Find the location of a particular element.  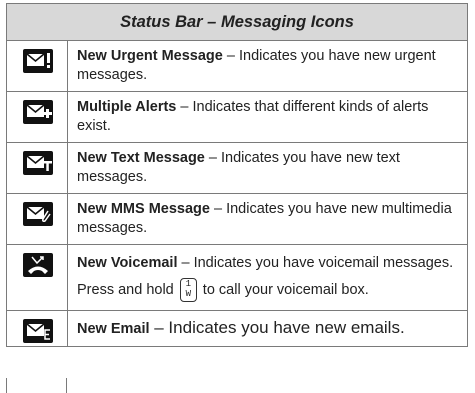

voicemail-icon is located at coordinates (38, 265).